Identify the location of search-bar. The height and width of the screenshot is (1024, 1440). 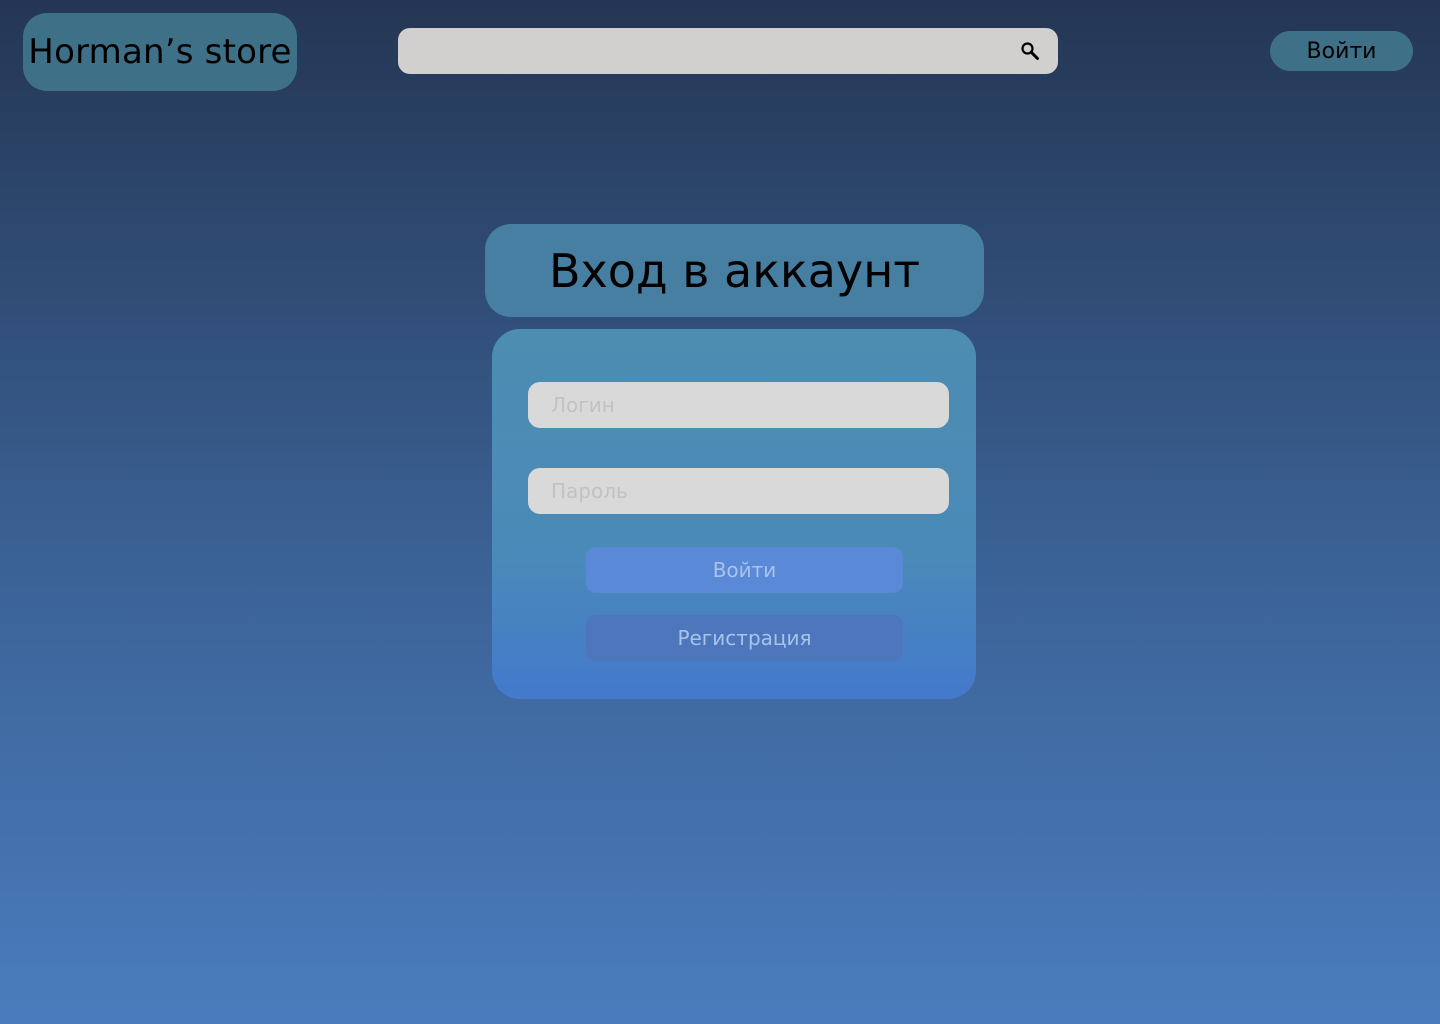
(728, 51).